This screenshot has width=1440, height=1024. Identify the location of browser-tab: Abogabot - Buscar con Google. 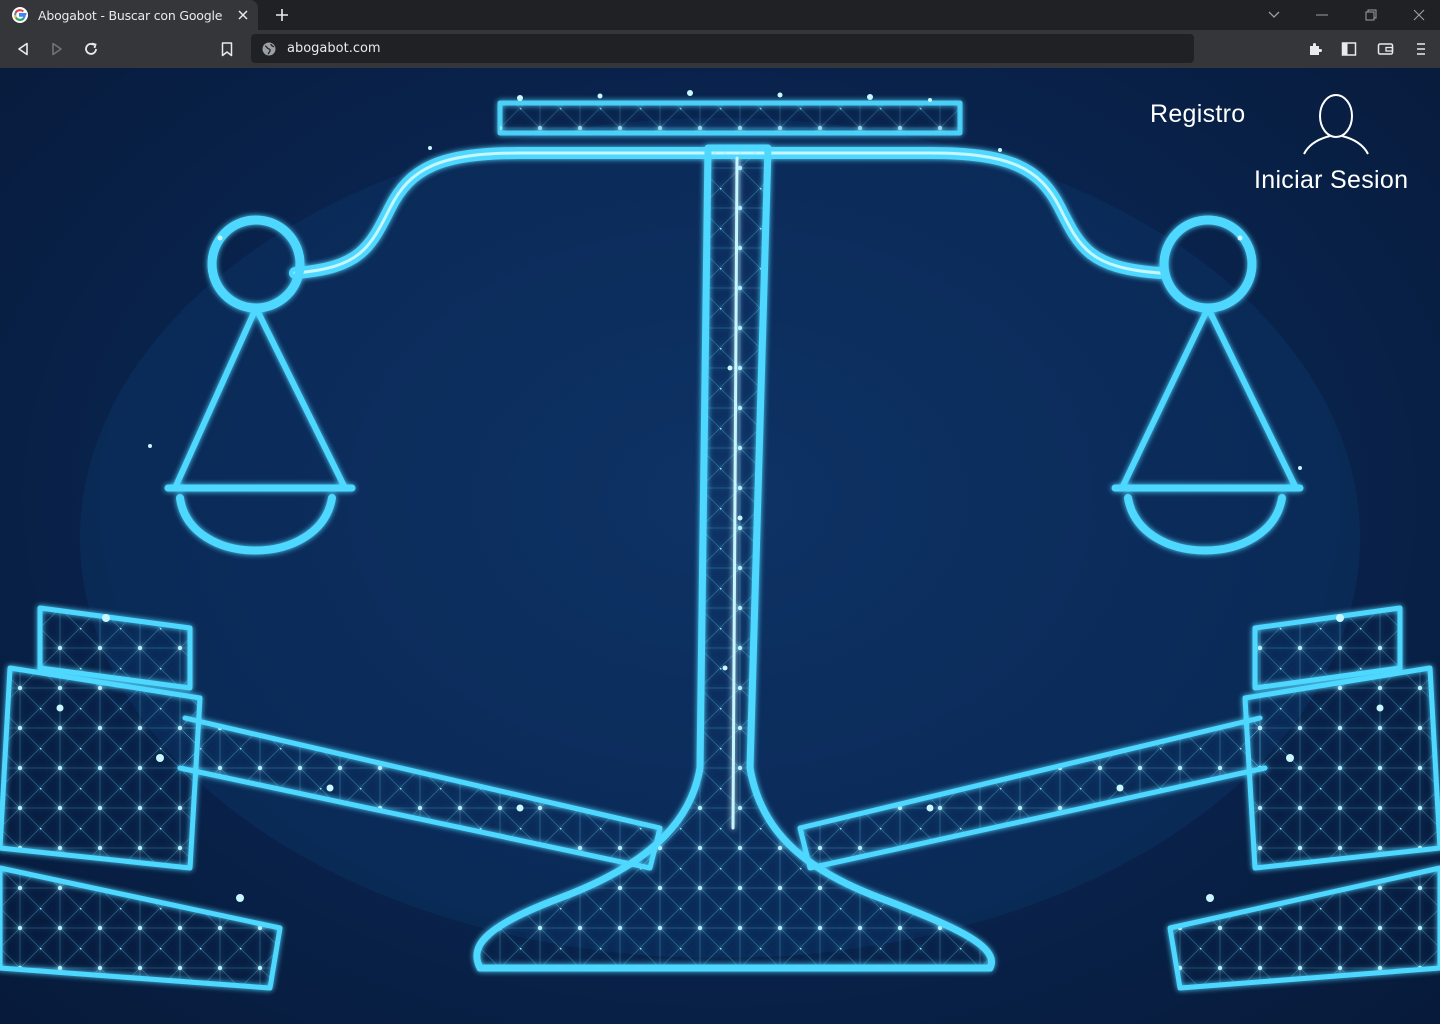
(129, 15).